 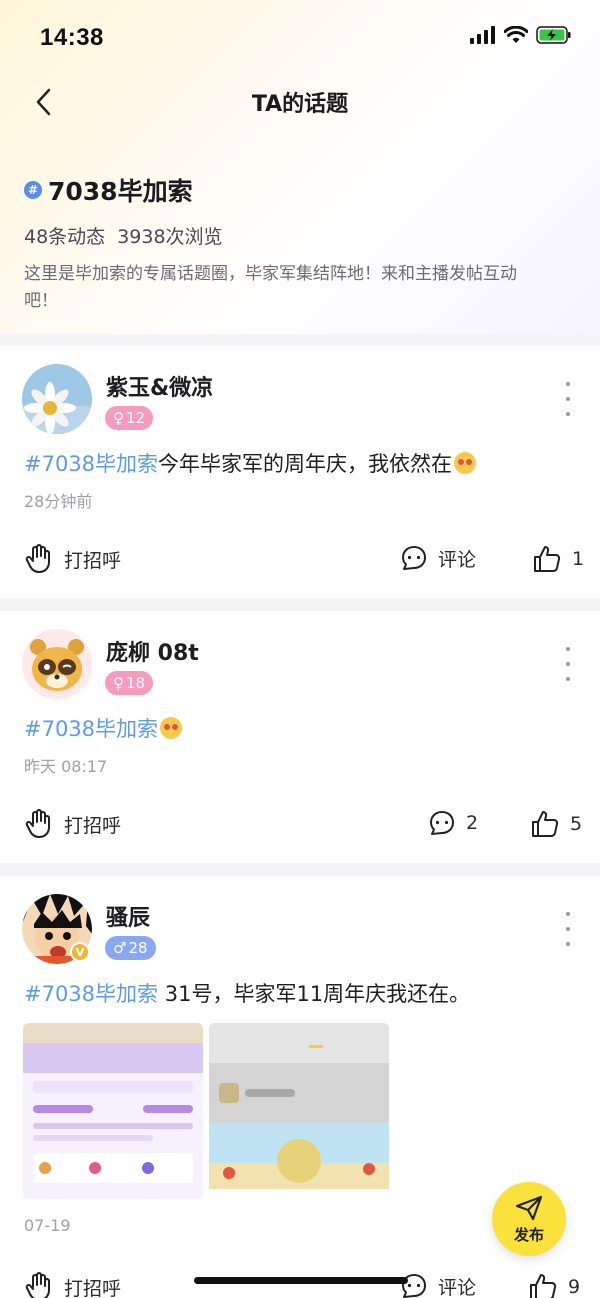 I want to click on post-text: #7038毕加索今年毕家军的周年庆，我依然在, so click(x=250, y=463).